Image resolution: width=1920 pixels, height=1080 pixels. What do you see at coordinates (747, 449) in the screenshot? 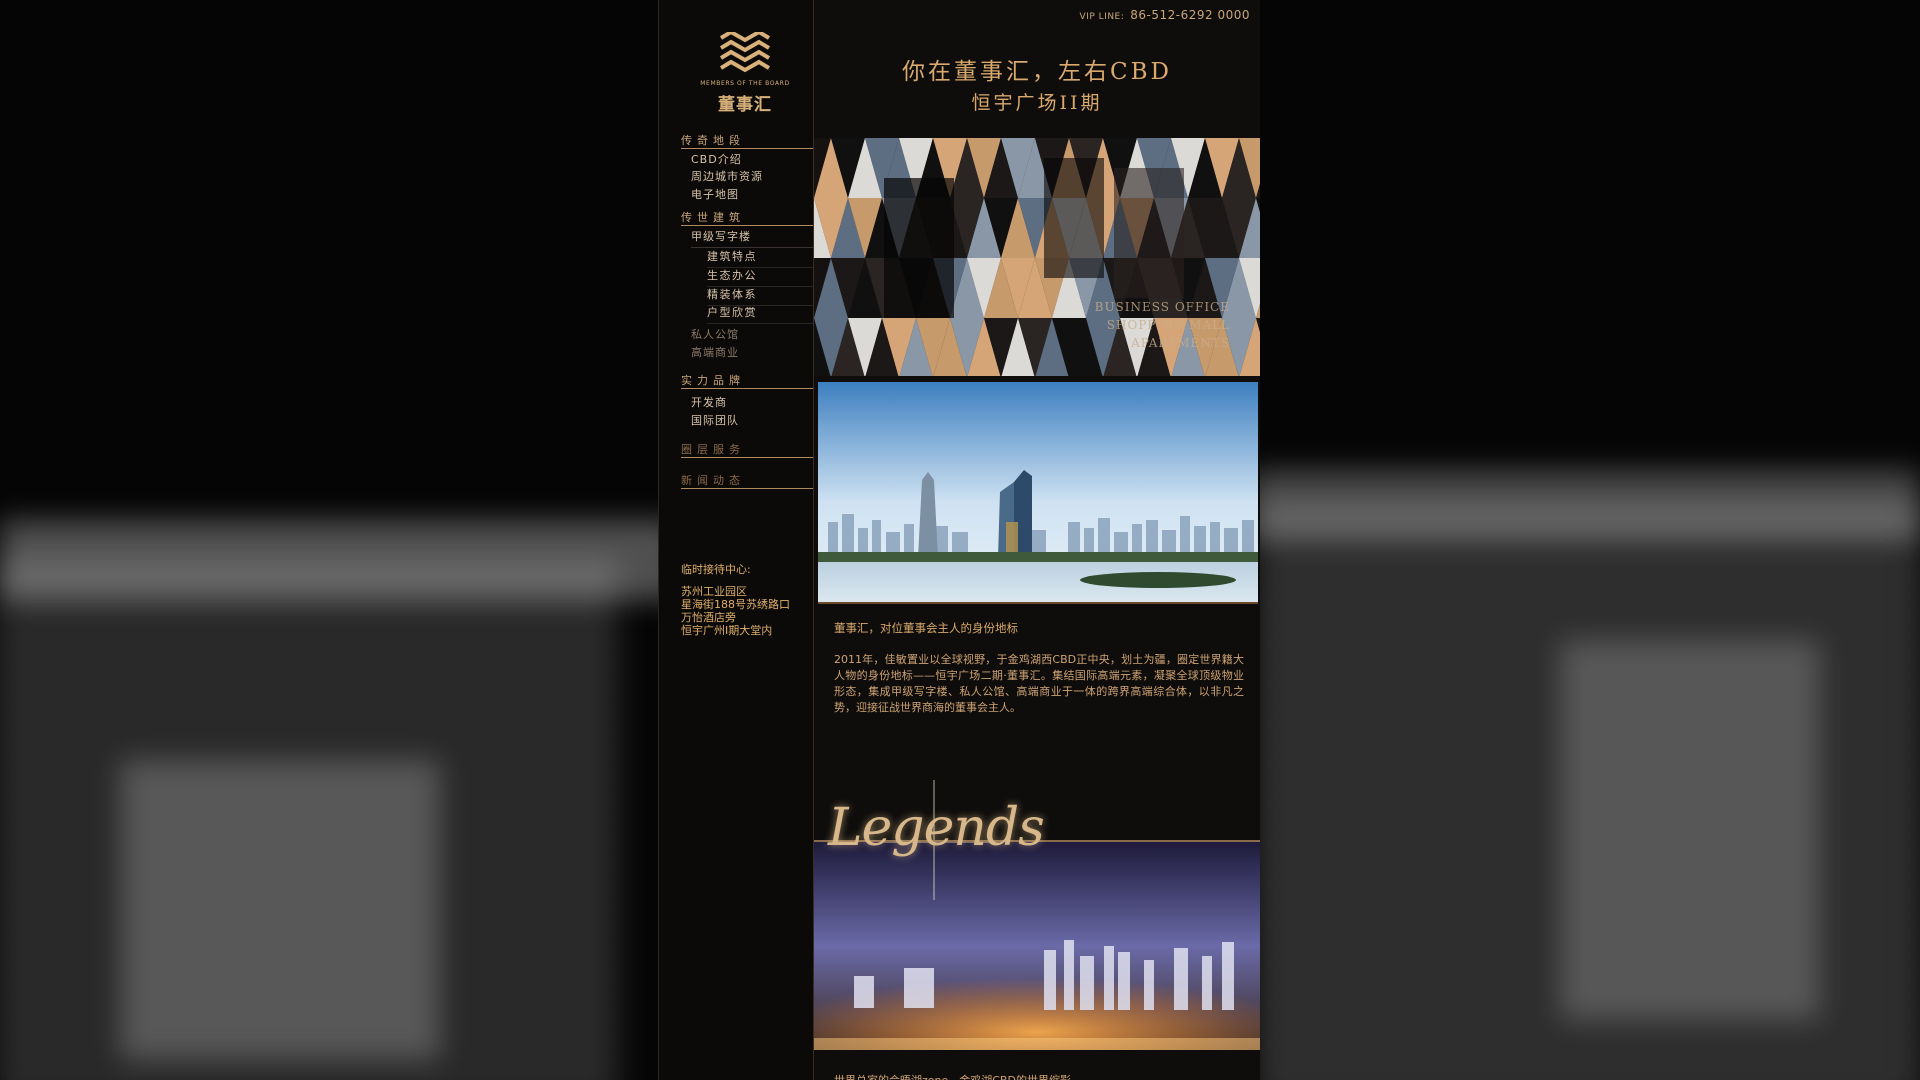
I see `nav-head-services: 圈层服务` at bounding box center [747, 449].